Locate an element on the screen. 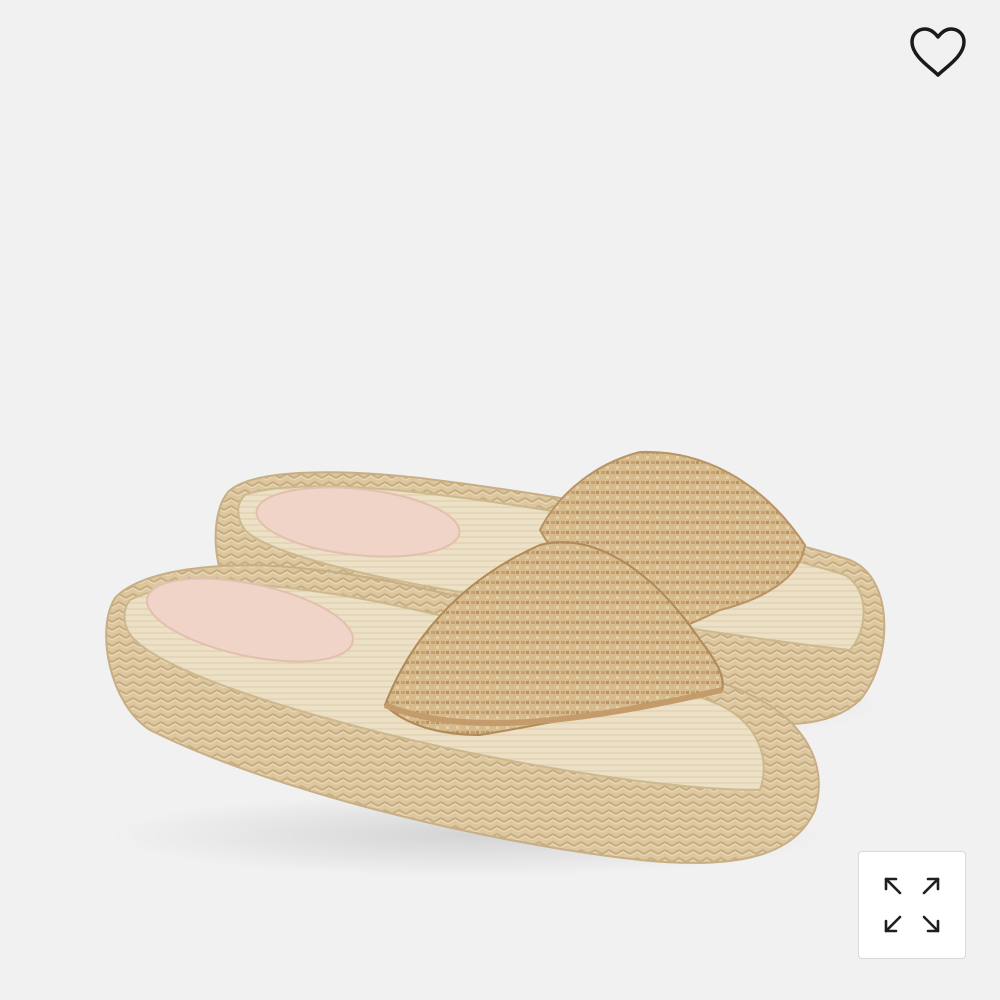  expand-arrows-icon is located at coordinates (912, 905).